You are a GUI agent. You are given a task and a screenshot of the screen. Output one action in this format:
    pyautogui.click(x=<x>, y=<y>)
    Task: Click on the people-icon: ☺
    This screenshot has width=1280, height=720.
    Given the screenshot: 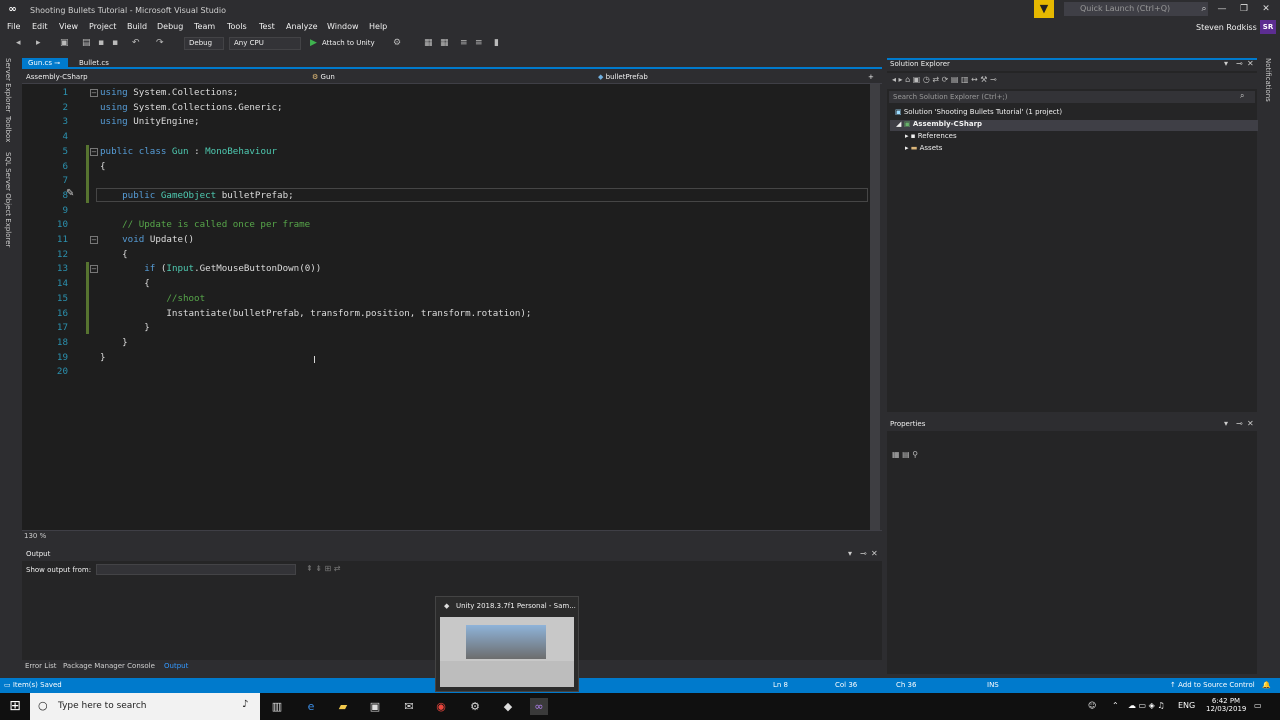 What is the action you would take?
    pyautogui.click(x=1092, y=705)
    